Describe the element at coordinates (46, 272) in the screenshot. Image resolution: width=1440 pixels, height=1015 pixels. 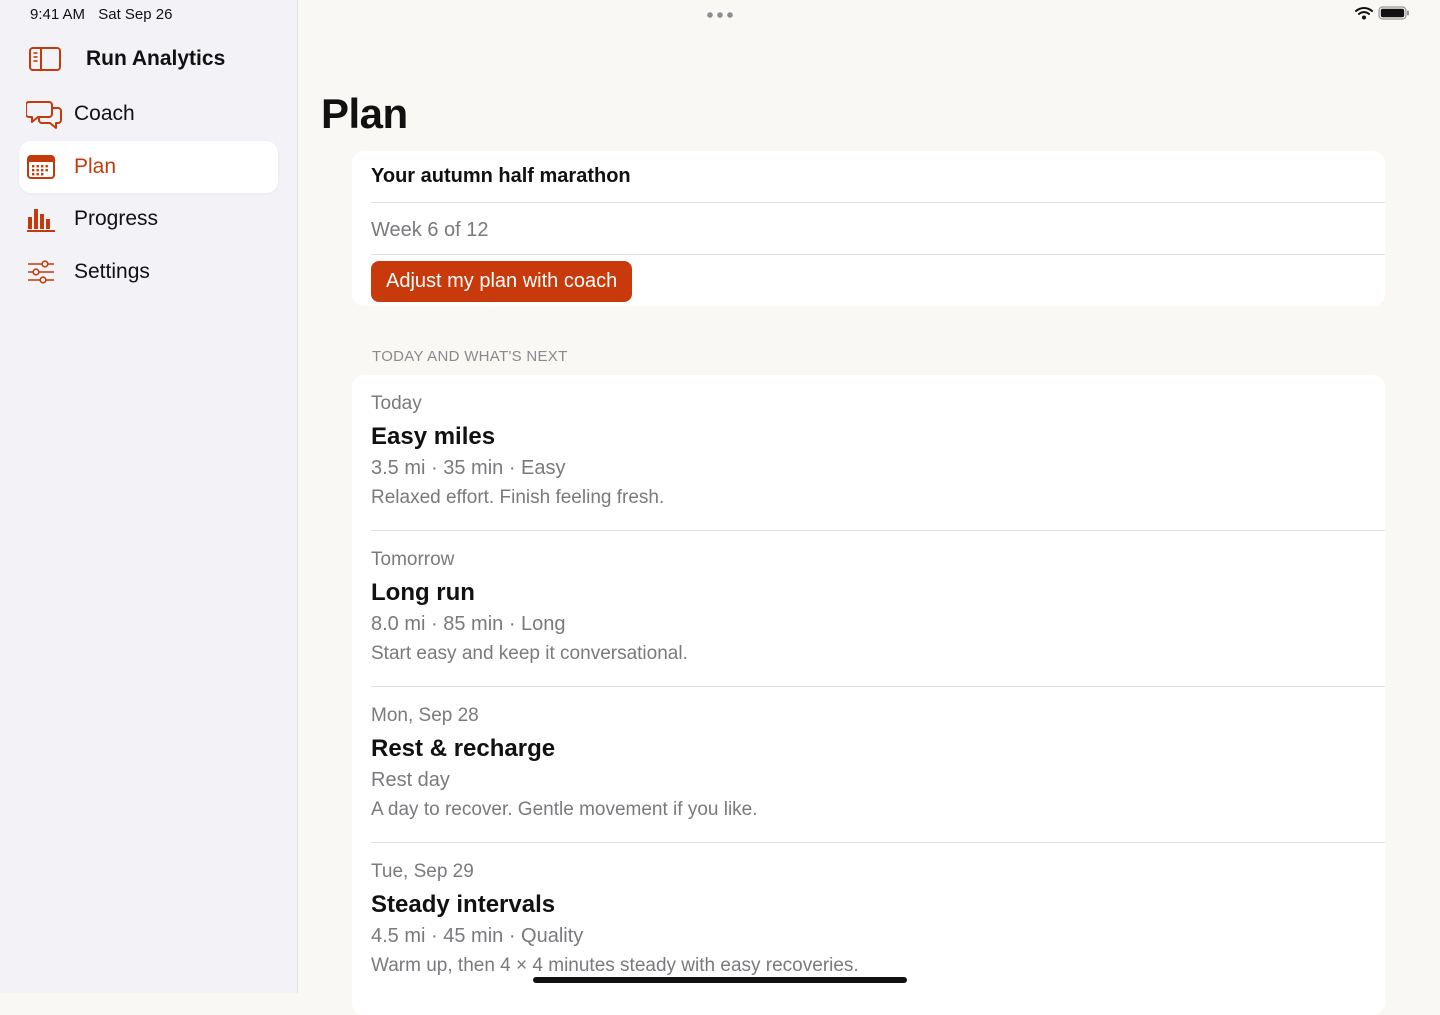
I see `sliders-icon` at that location.